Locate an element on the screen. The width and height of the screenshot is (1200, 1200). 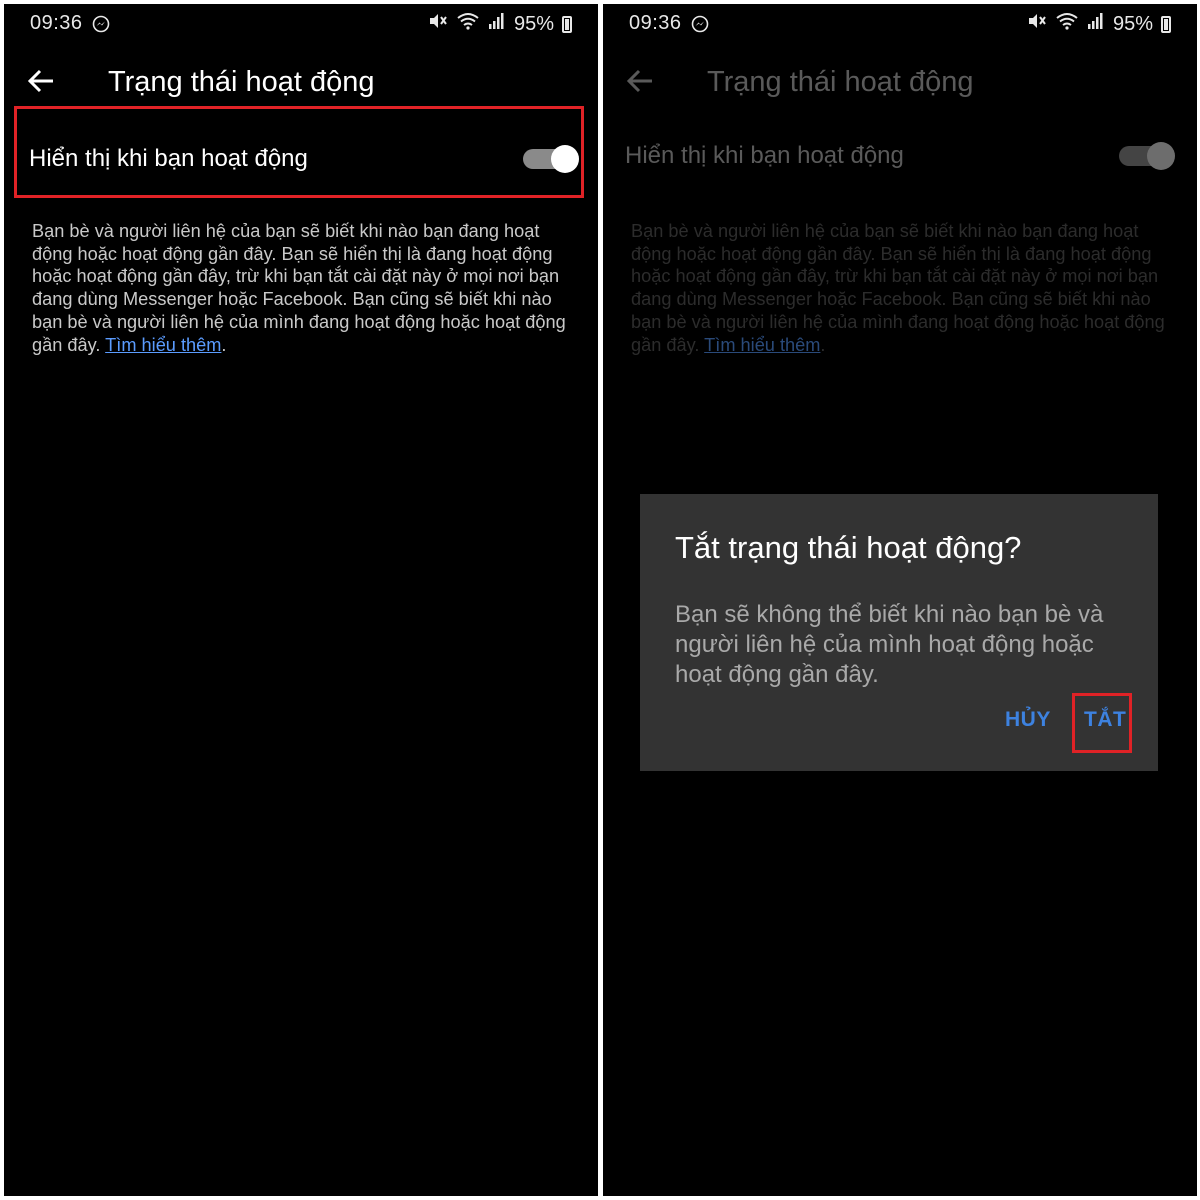
dialog-title: Tắt trạng thái hoạt động? is located at coordinates (848, 547).